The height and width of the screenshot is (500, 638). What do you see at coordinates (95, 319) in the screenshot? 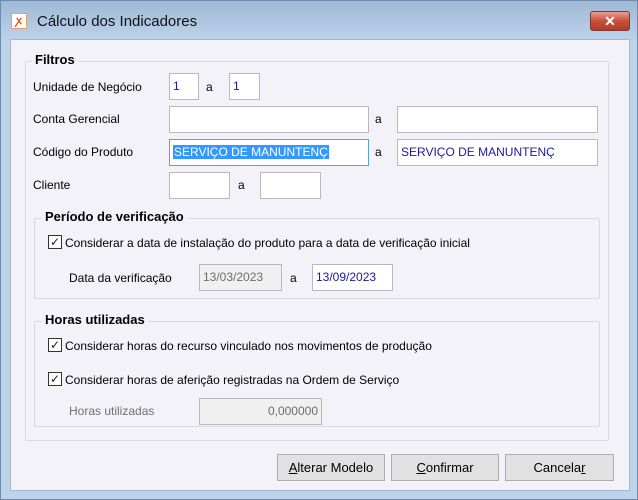
I see `horas-title: Horas utilizadas` at bounding box center [95, 319].